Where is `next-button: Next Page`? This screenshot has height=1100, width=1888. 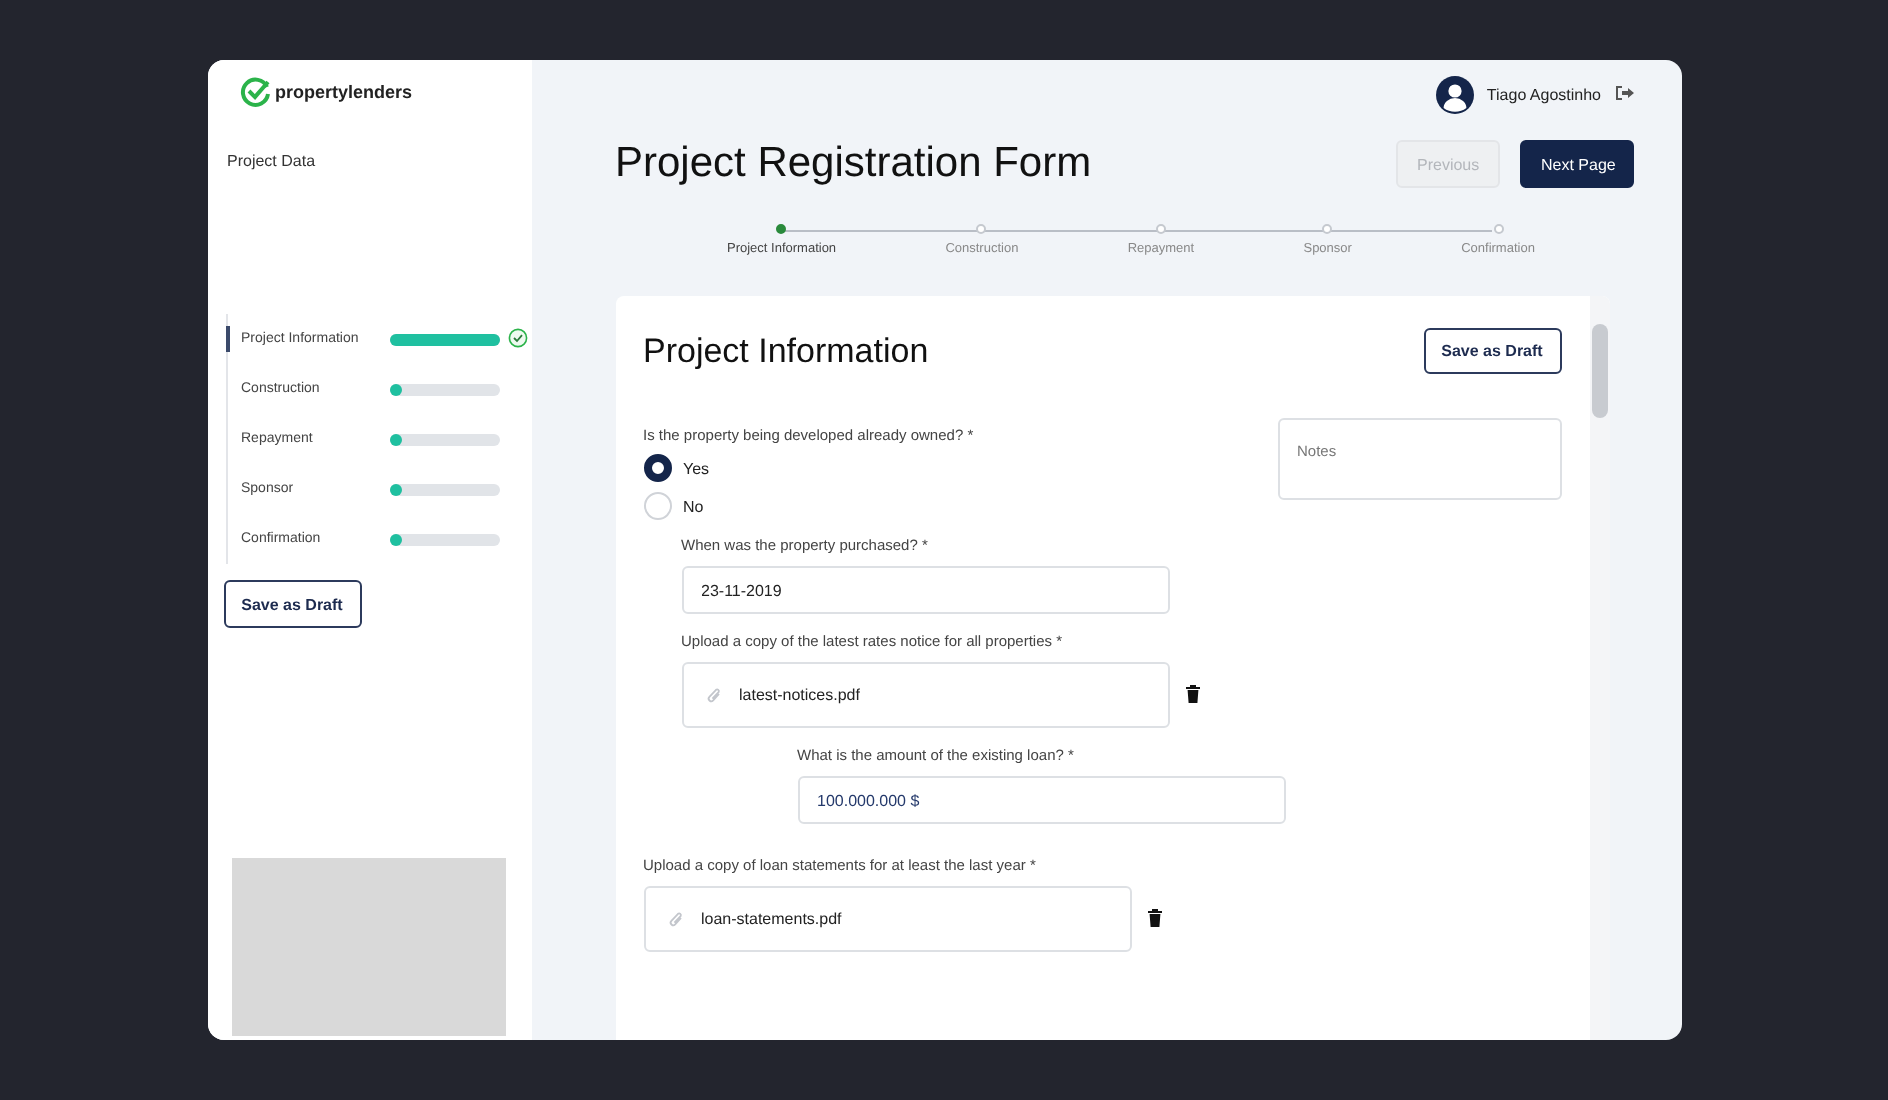
next-button: Next Page is located at coordinates (1576, 164).